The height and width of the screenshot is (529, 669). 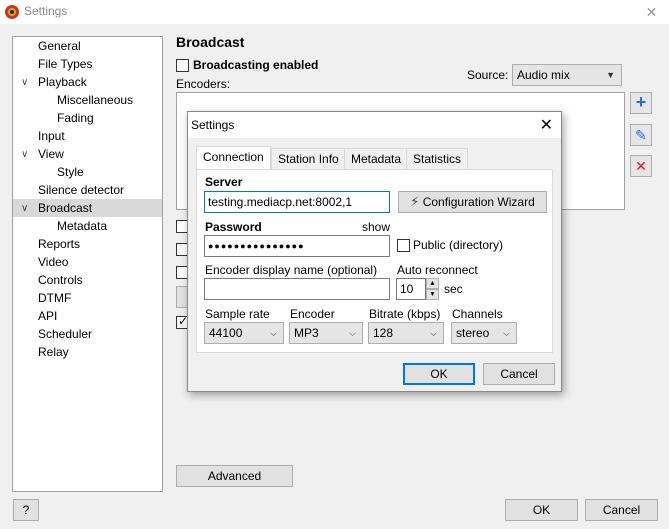 What do you see at coordinates (308, 159) in the screenshot?
I see `tab-station-info: Station Info` at bounding box center [308, 159].